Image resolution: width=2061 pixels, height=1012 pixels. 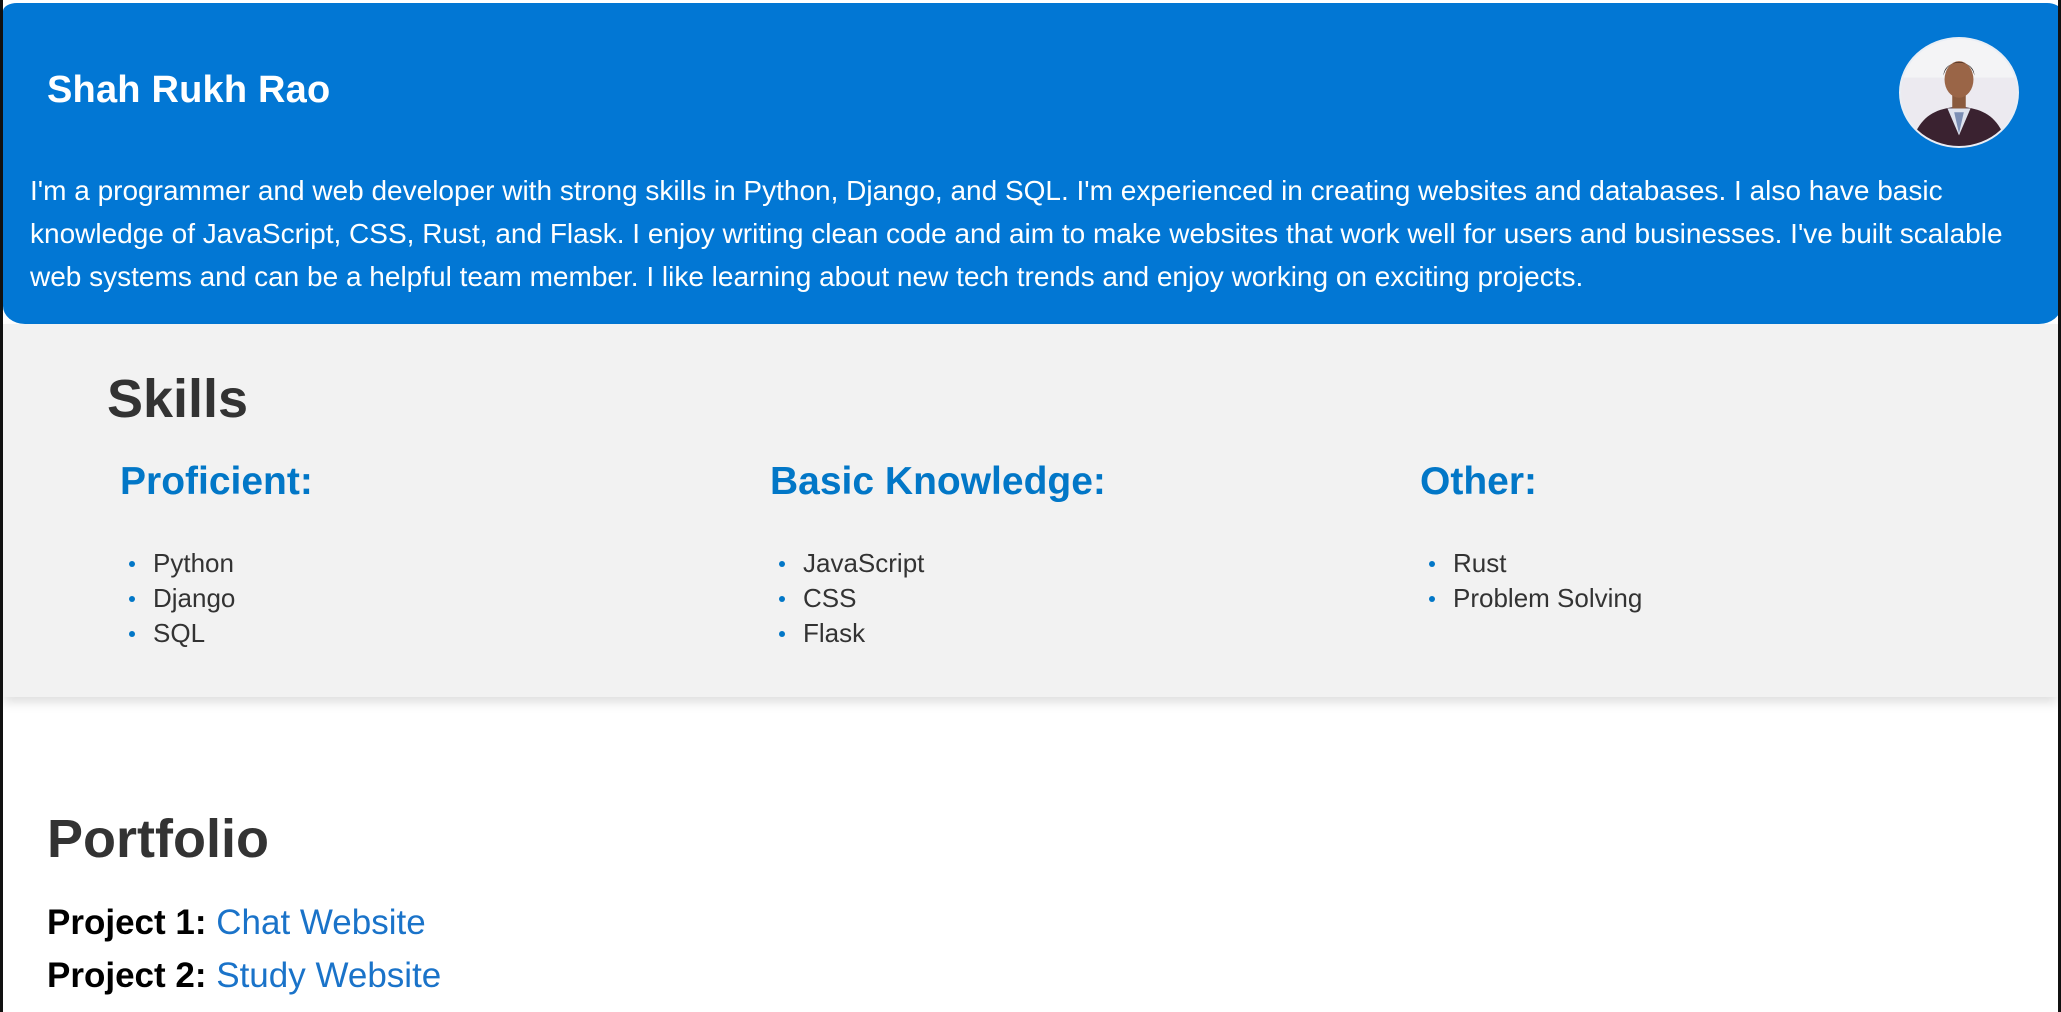 What do you see at coordinates (1710, 598) in the screenshot?
I see `skill-item: Problem Solving` at bounding box center [1710, 598].